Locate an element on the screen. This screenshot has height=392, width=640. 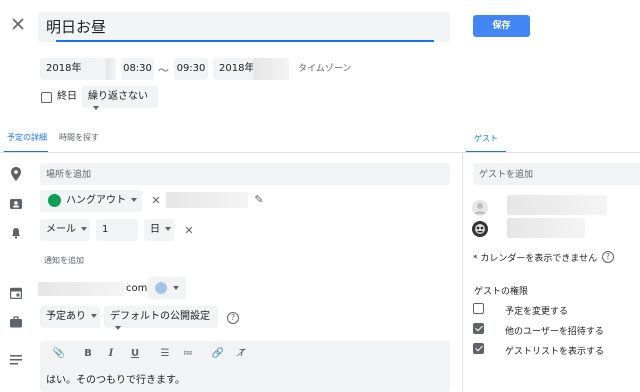
hangouts-icon is located at coordinates (54, 200).